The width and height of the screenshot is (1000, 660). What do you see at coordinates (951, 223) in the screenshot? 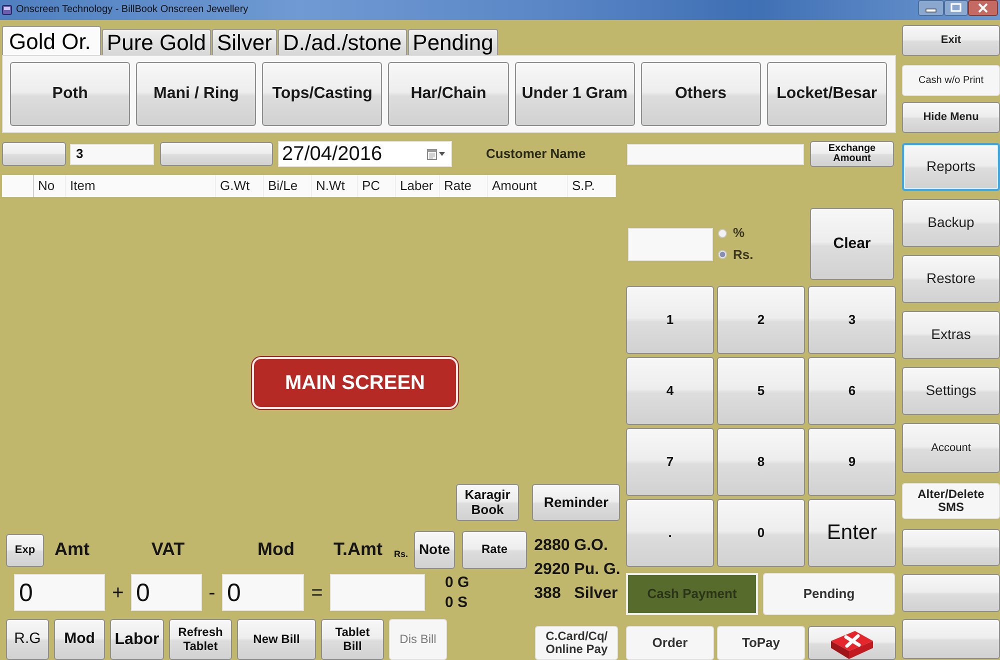
I see `menu-button: Backup` at bounding box center [951, 223].